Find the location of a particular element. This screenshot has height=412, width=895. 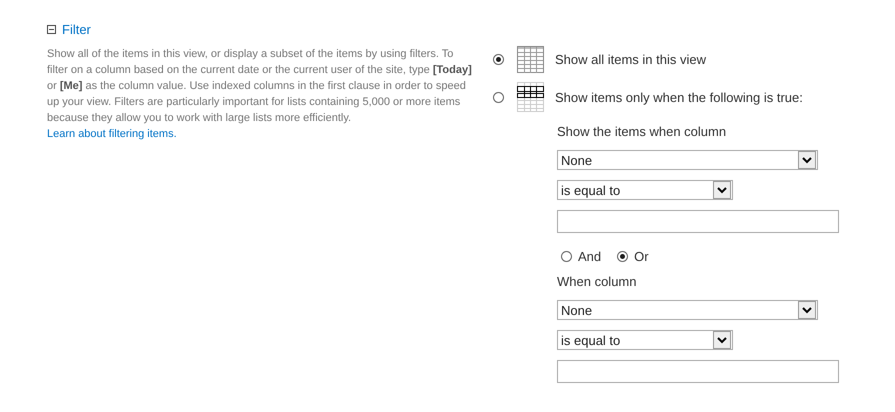

condition-label: When column is located at coordinates (596, 282).